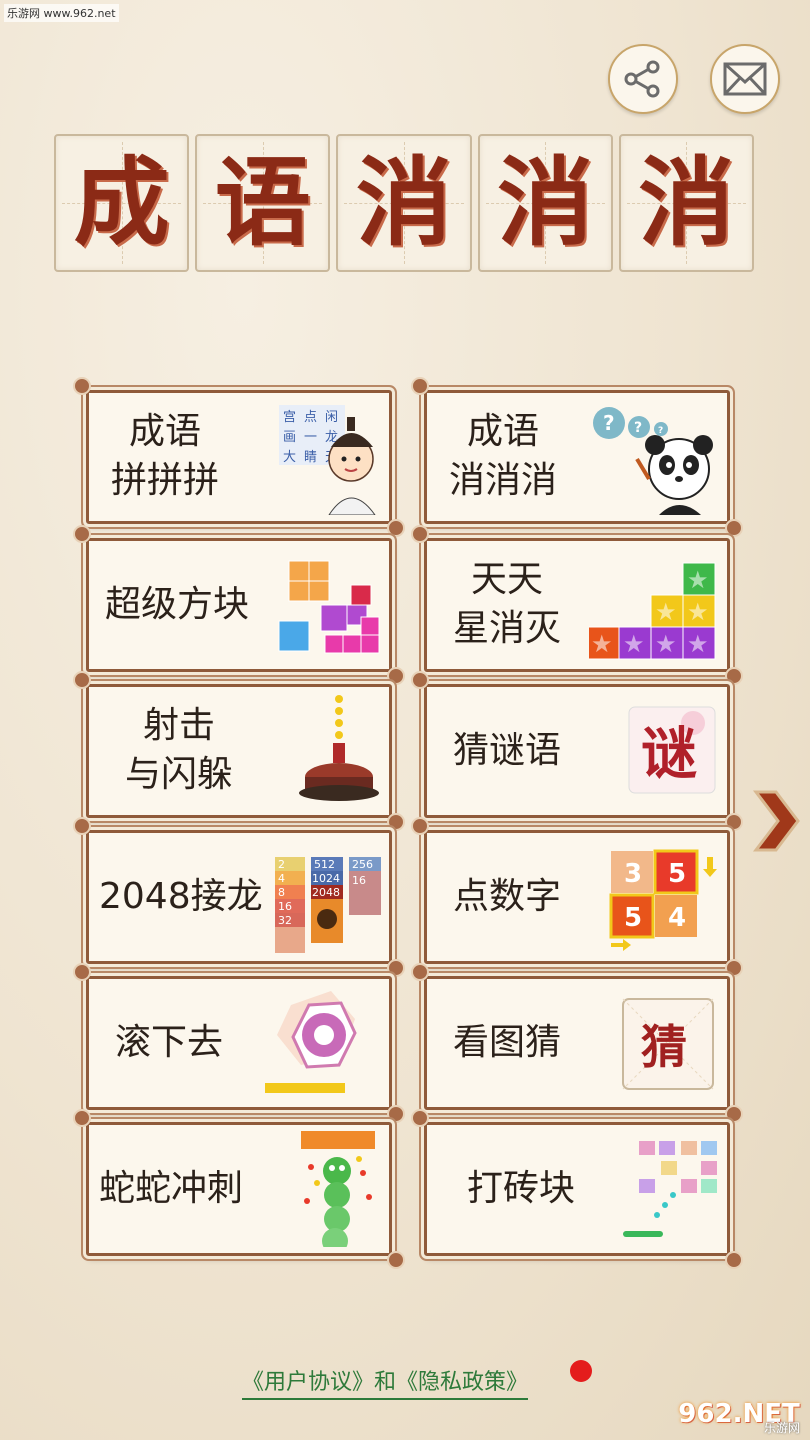 The image size is (810, 1440). I want to click on svg-text: 32, so click(285, 920).